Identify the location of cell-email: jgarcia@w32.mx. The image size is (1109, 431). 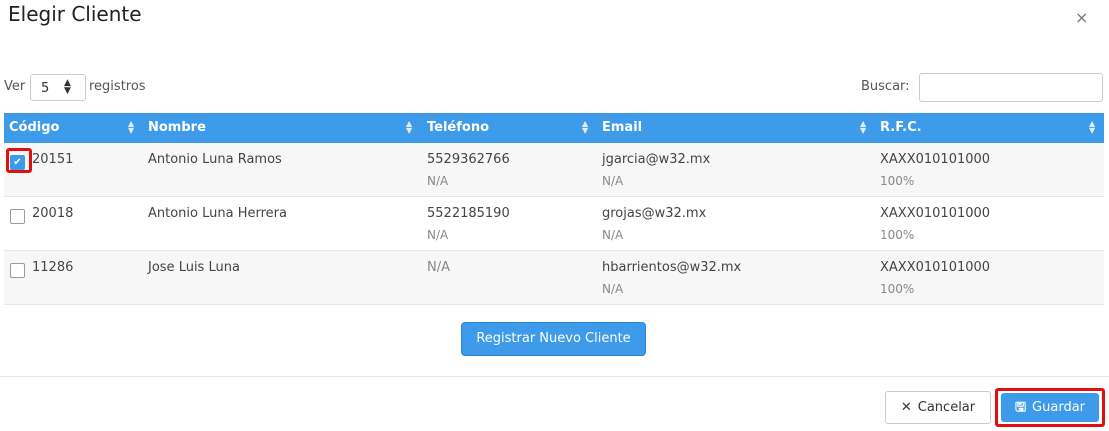
(656, 159).